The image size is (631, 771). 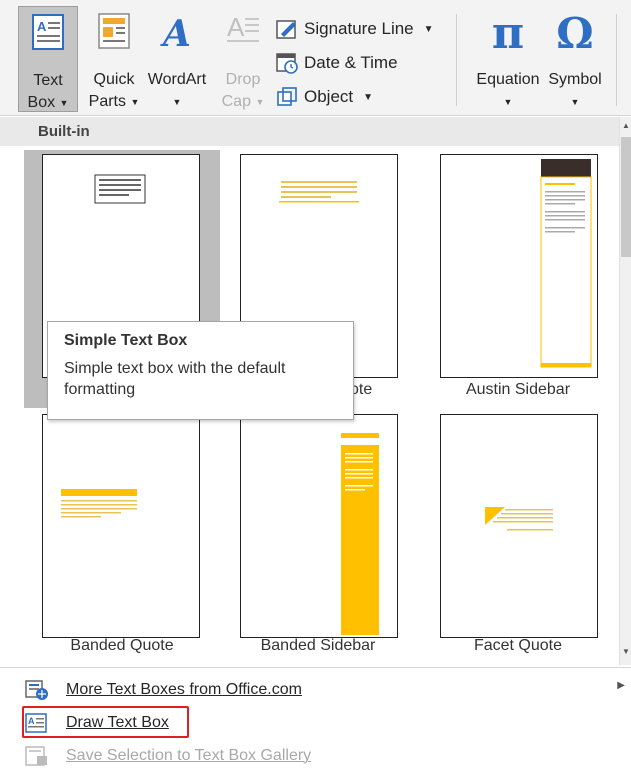 I want to click on tile-banded-quote: Banded Quote, so click(x=122, y=539).